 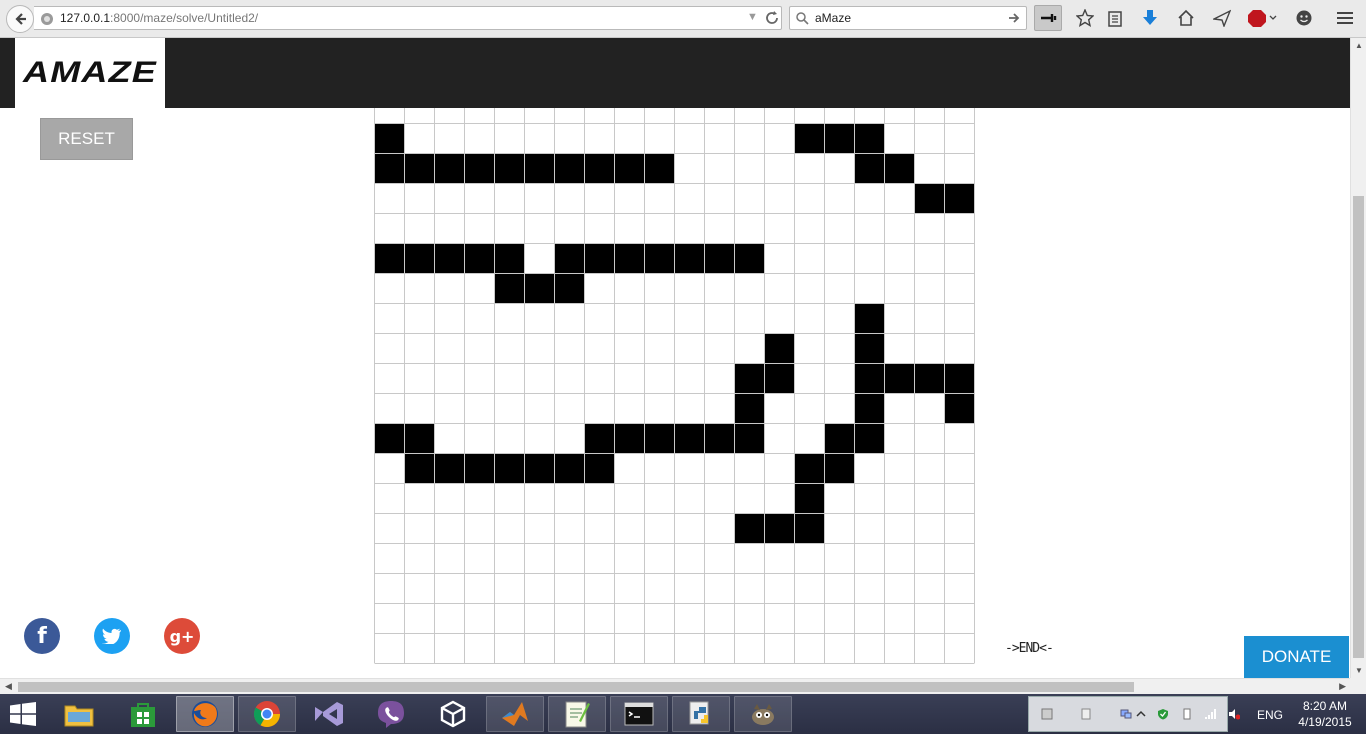 I want to click on taskbar-matlab, so click(x=515, y=714).